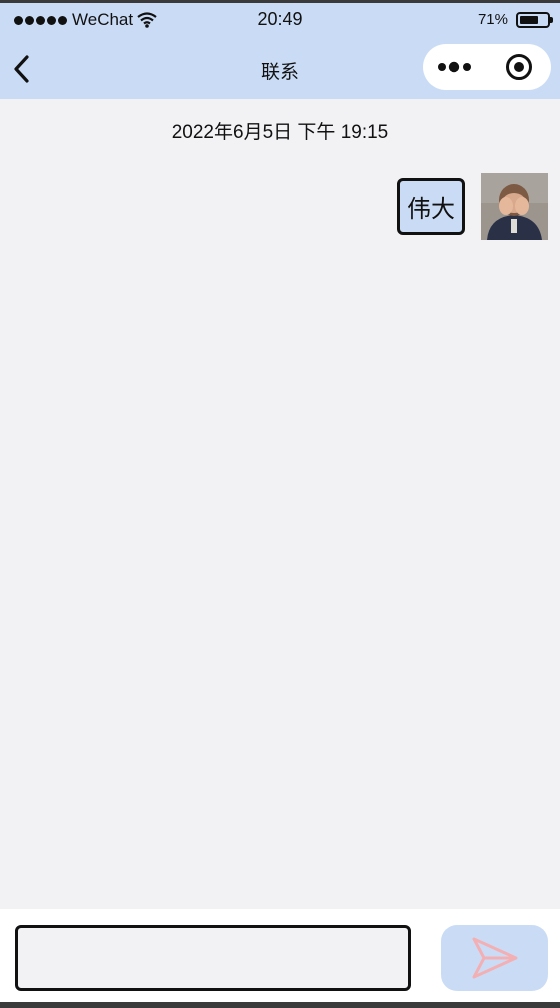 This screenshot has height=1008, width=560. What do you see at coordinates (515, 19) in the screenshot?
I see `status-right: 71%` at bounding box center [515, 19].